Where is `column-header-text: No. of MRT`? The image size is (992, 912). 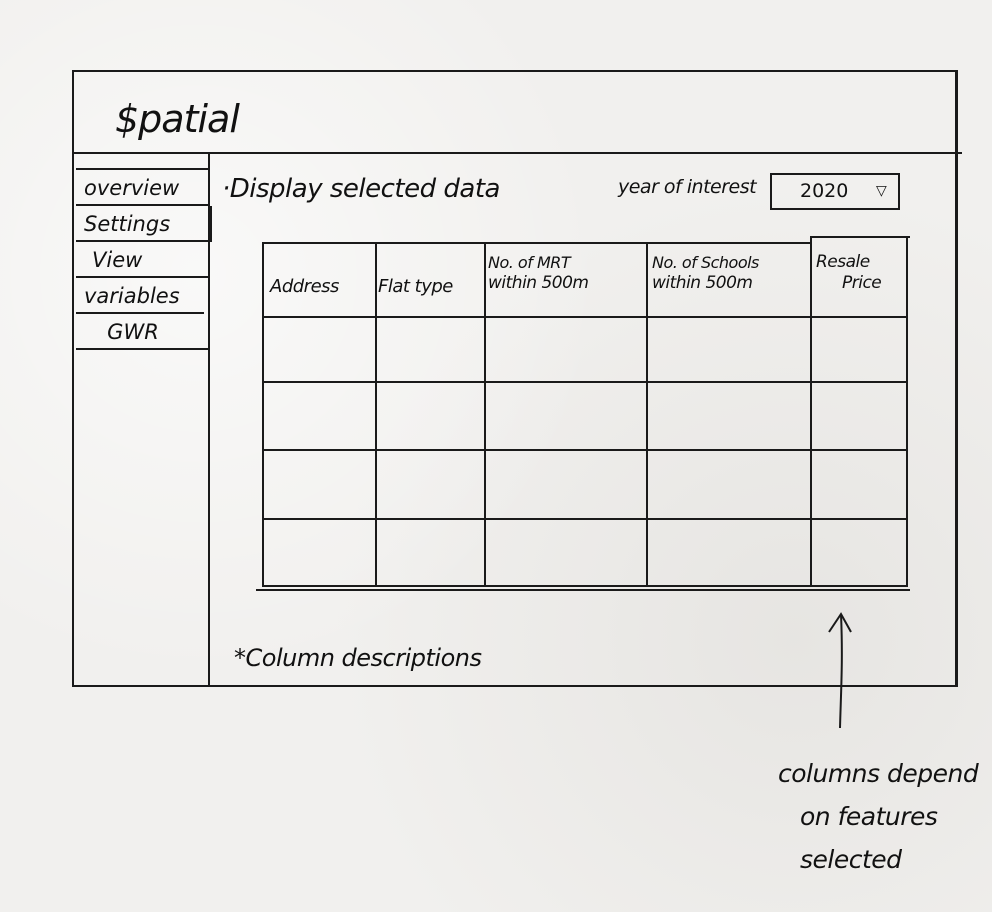
column-header-text: No. of MRT is located at coordinates (529, 262).